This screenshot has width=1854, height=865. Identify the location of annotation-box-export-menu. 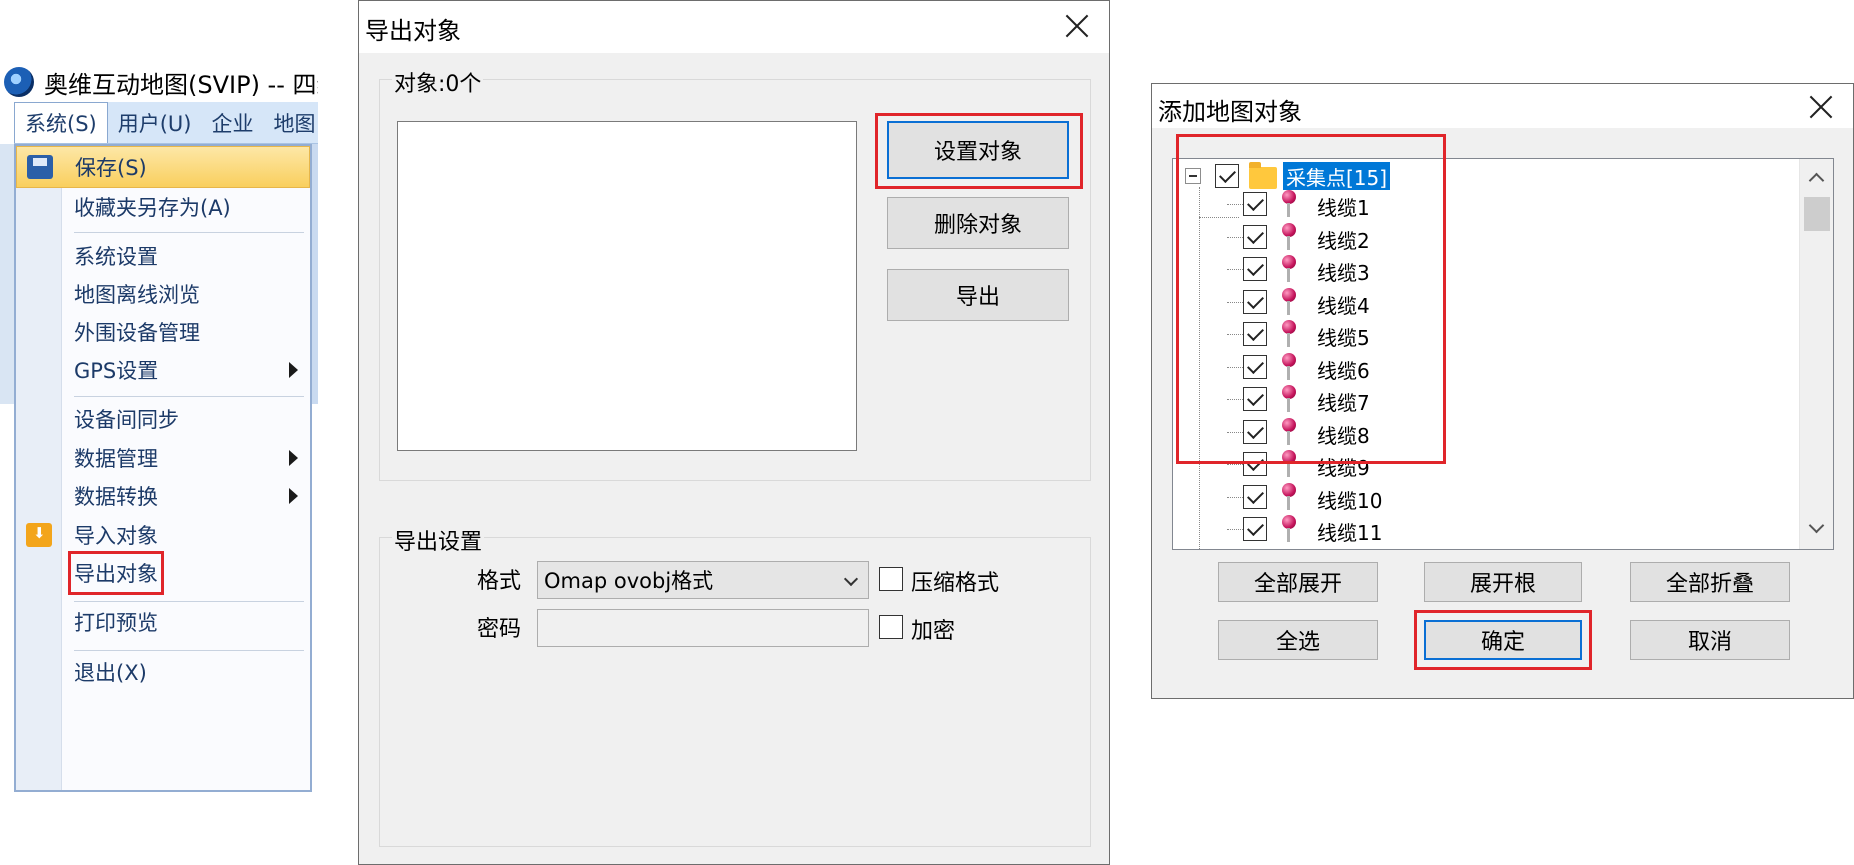
(116, 573).